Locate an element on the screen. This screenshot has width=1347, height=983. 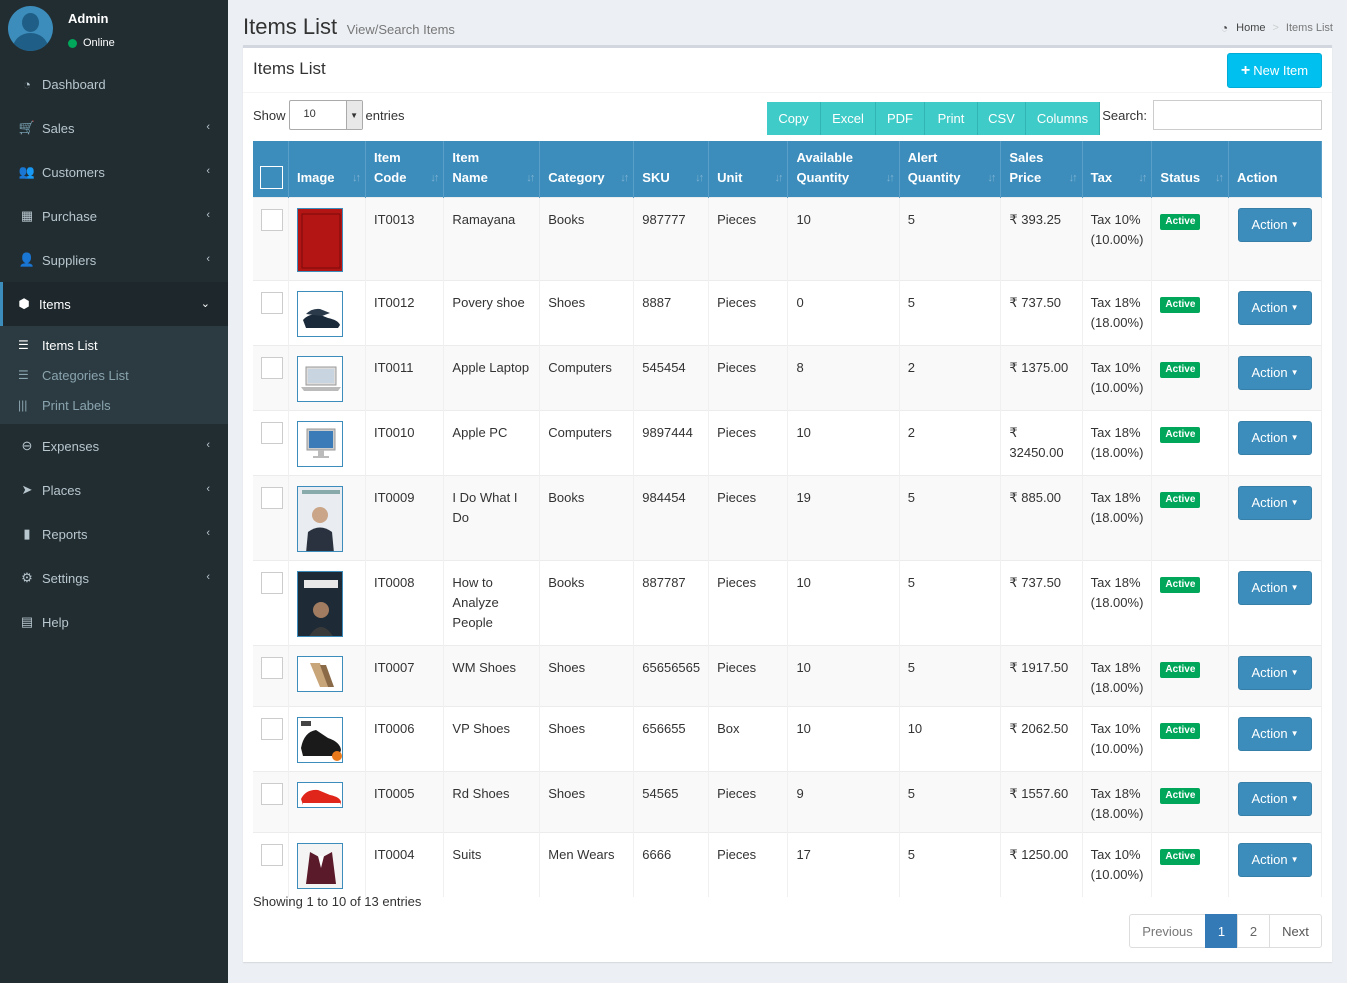
new-item-button: + New Item is located at coordinates (1274, 70).